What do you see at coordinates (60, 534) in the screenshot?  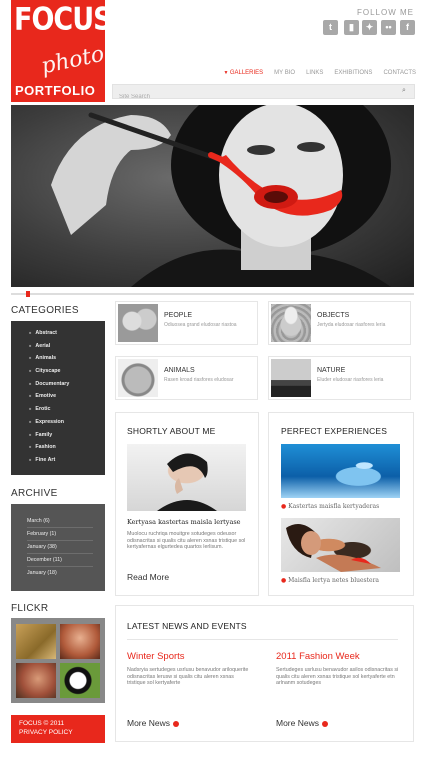 I see `archive-item: February (1)` at bounding box center [60, 534].